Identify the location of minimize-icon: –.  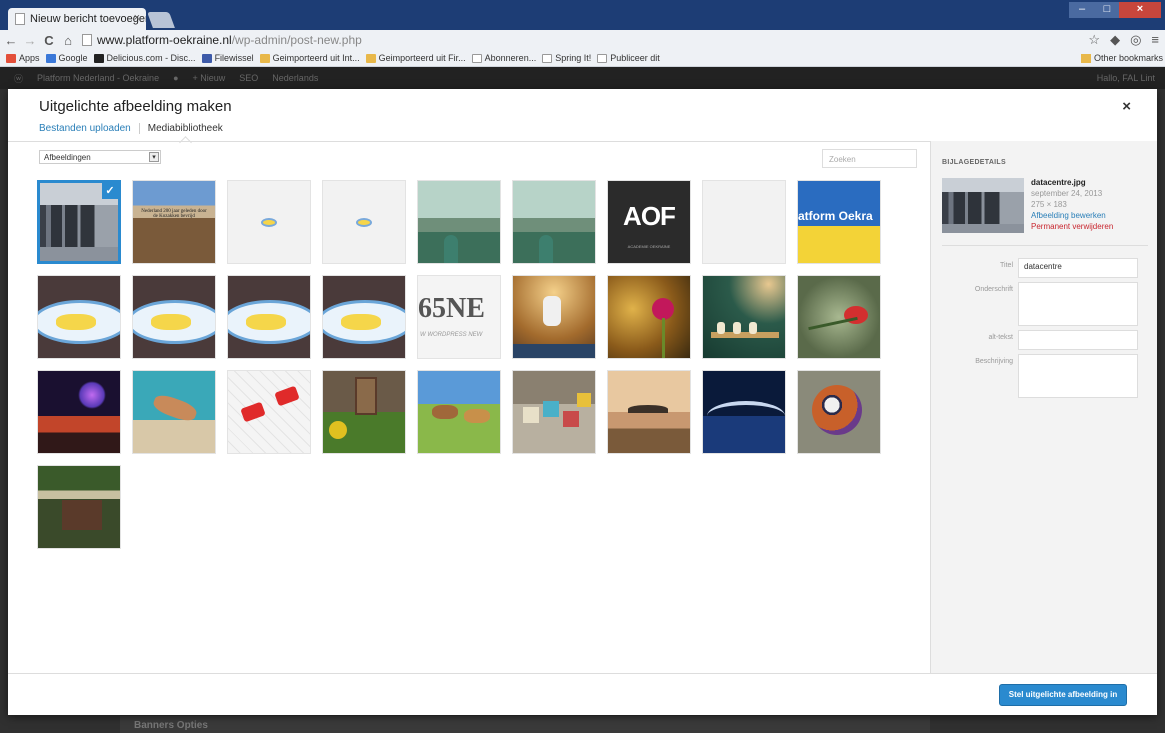
(1082, 10).